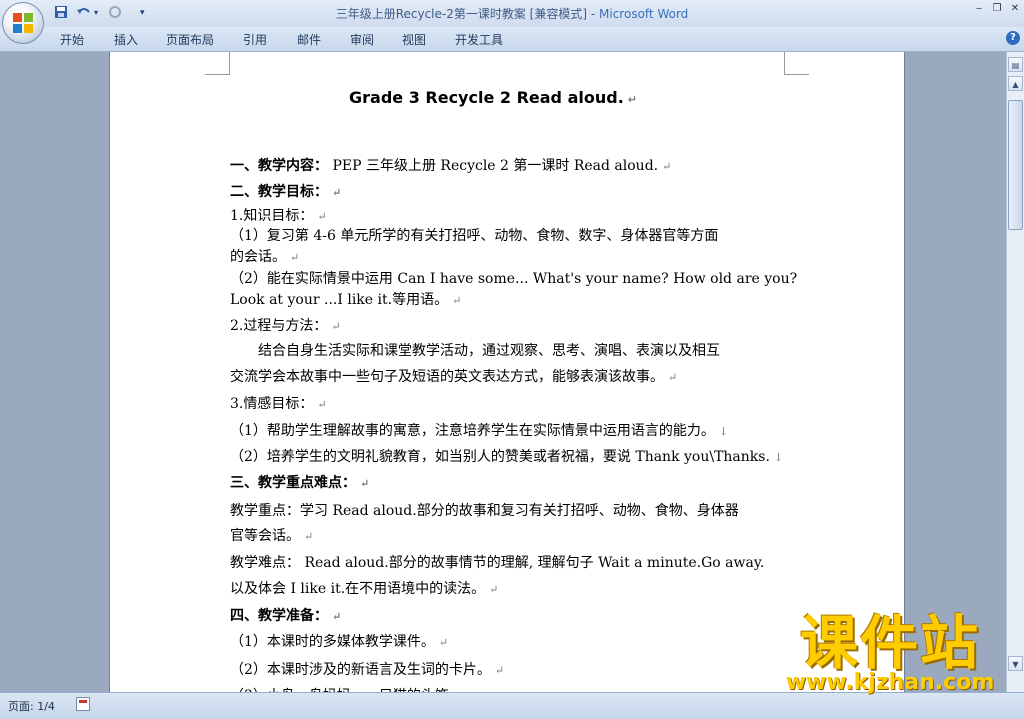  What do you see at coordinates (217, 63) in the screenshot?
I see `crop-mark-left` at bounding box center [217, 63].